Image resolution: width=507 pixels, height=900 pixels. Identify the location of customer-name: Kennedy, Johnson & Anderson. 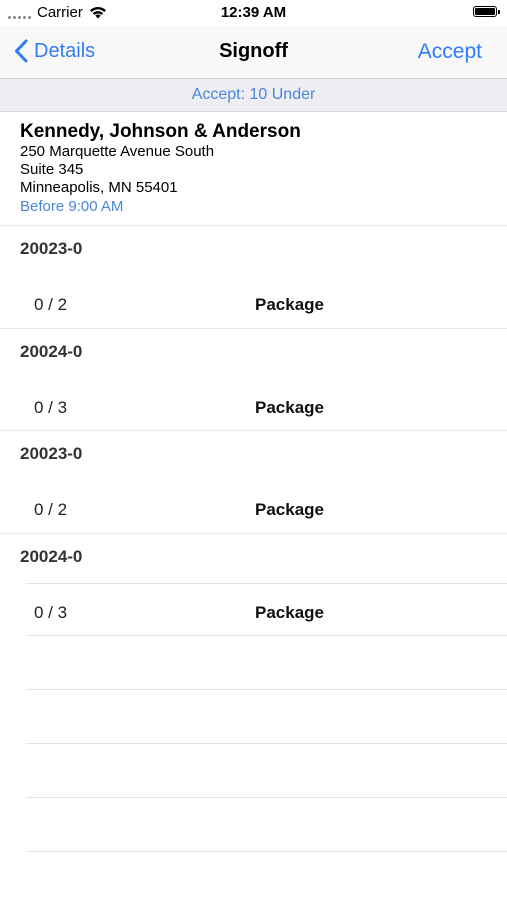
(160, 131).